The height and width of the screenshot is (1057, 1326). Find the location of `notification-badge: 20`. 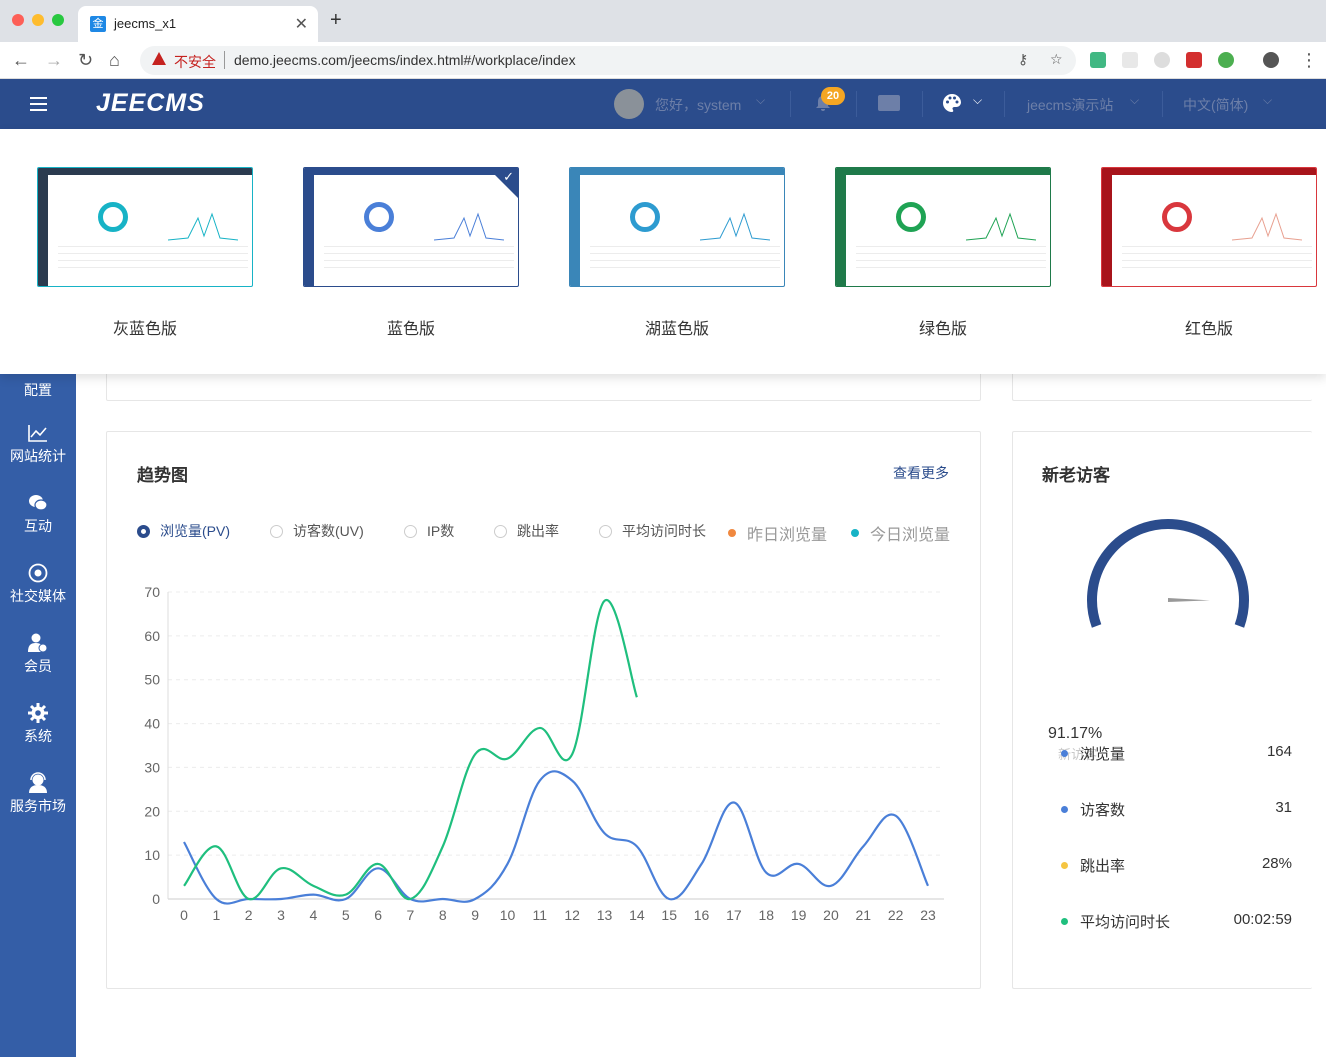

notification-badge: 20 is located at coordinates (833, 96).